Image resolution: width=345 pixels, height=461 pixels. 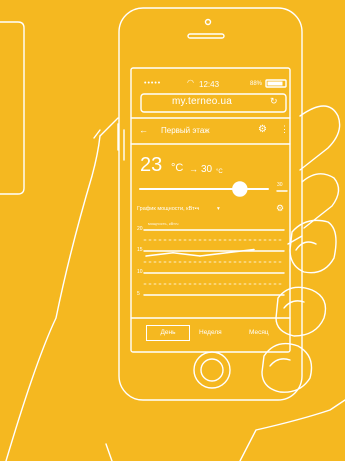 What do you see at coordinates (140, 272) in the screenshot?
I see `y-tick-label: 10` at bounding box center [140, 272].